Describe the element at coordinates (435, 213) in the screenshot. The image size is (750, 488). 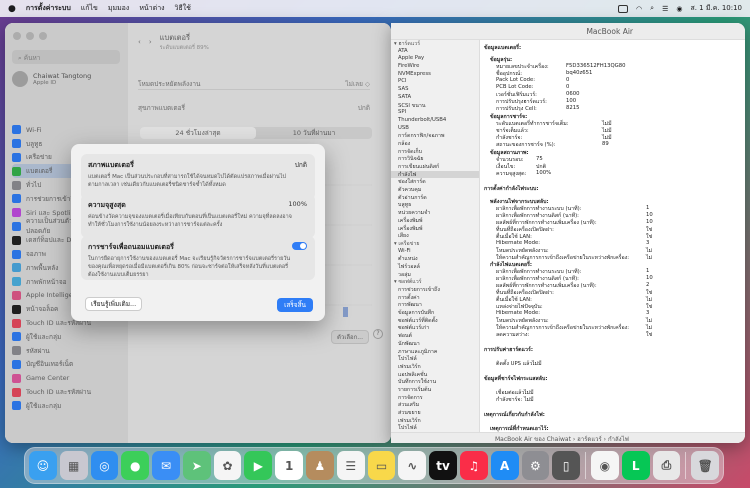
I see `tree-item: หน่วยความจำ` at that location.